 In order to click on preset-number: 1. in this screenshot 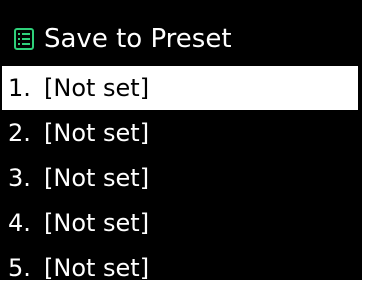, I will do `click(19, 88)`.